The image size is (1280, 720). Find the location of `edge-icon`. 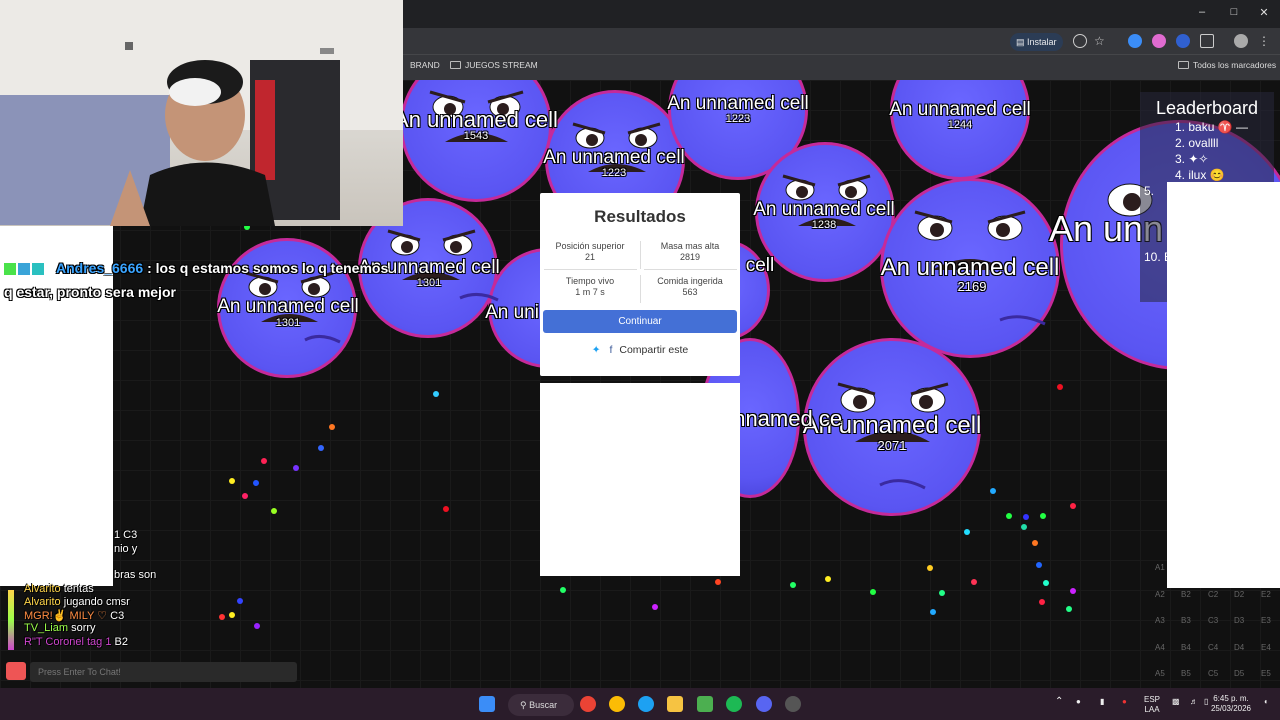

edge-icon is located at coordinates (646, 704).